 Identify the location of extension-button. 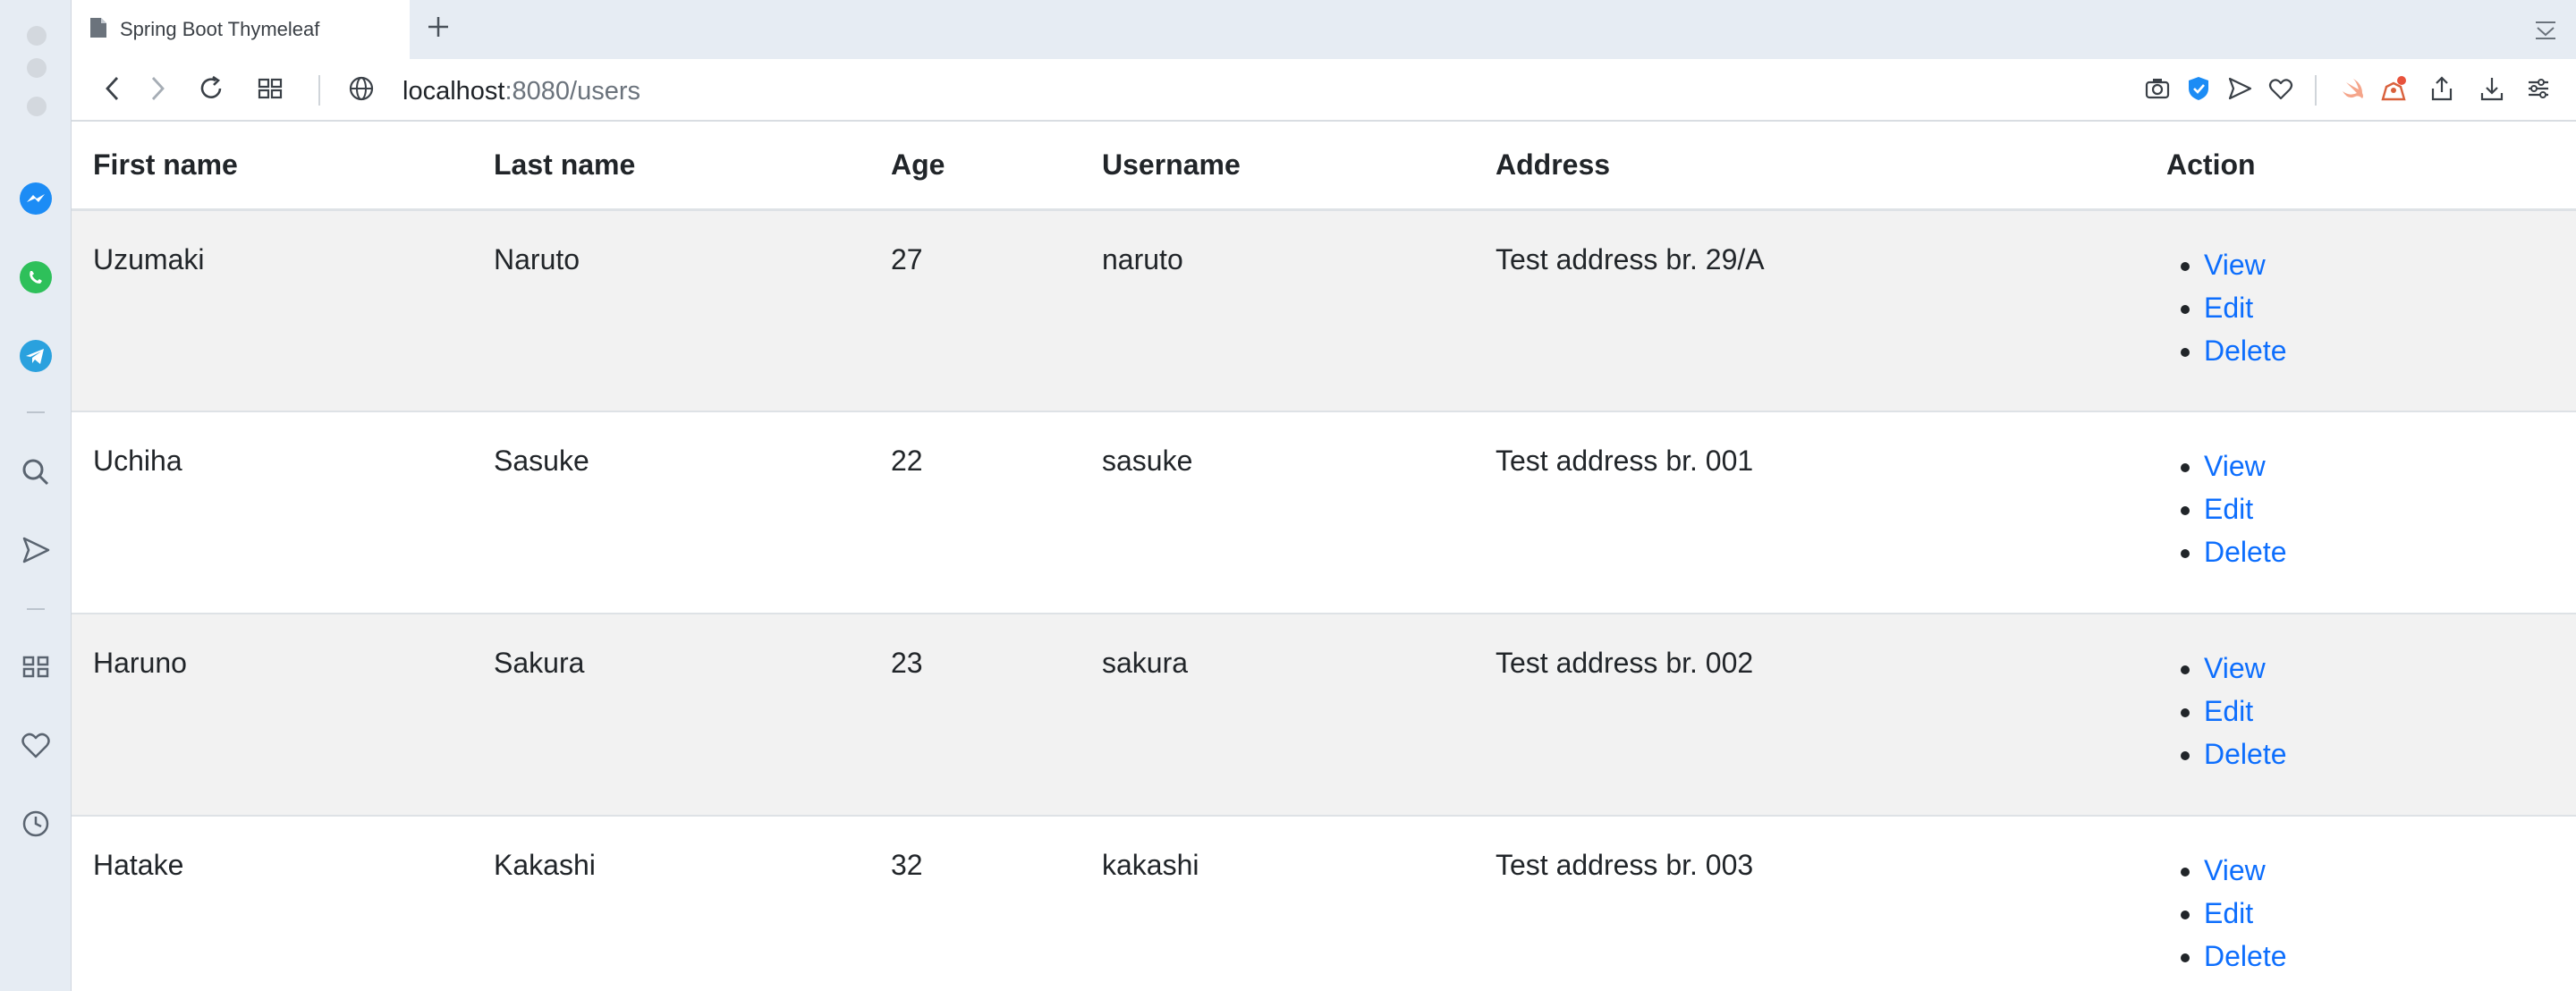
(2393, 90).